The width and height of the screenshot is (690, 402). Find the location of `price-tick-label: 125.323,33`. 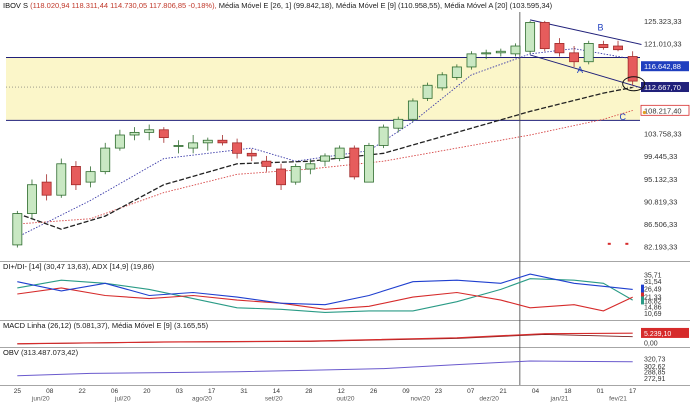

price-tick-label: 125.323,33 is located at coordinates (663, 21).